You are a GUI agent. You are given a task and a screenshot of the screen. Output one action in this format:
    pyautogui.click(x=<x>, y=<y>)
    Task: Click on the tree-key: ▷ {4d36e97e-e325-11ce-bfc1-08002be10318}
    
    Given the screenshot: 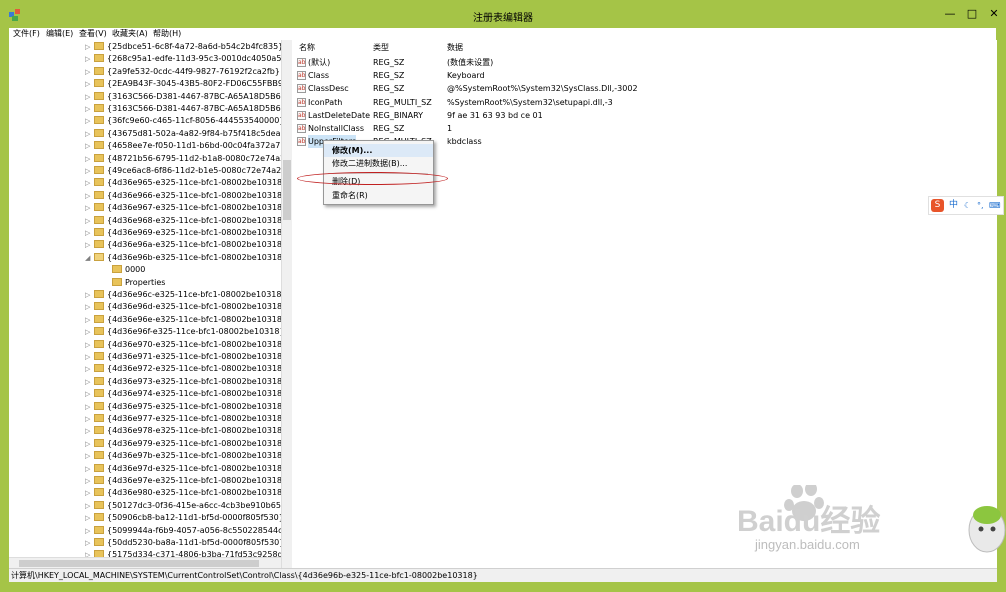 What is the action you would take?
    pyautogui.click(x=183, y=481)
    